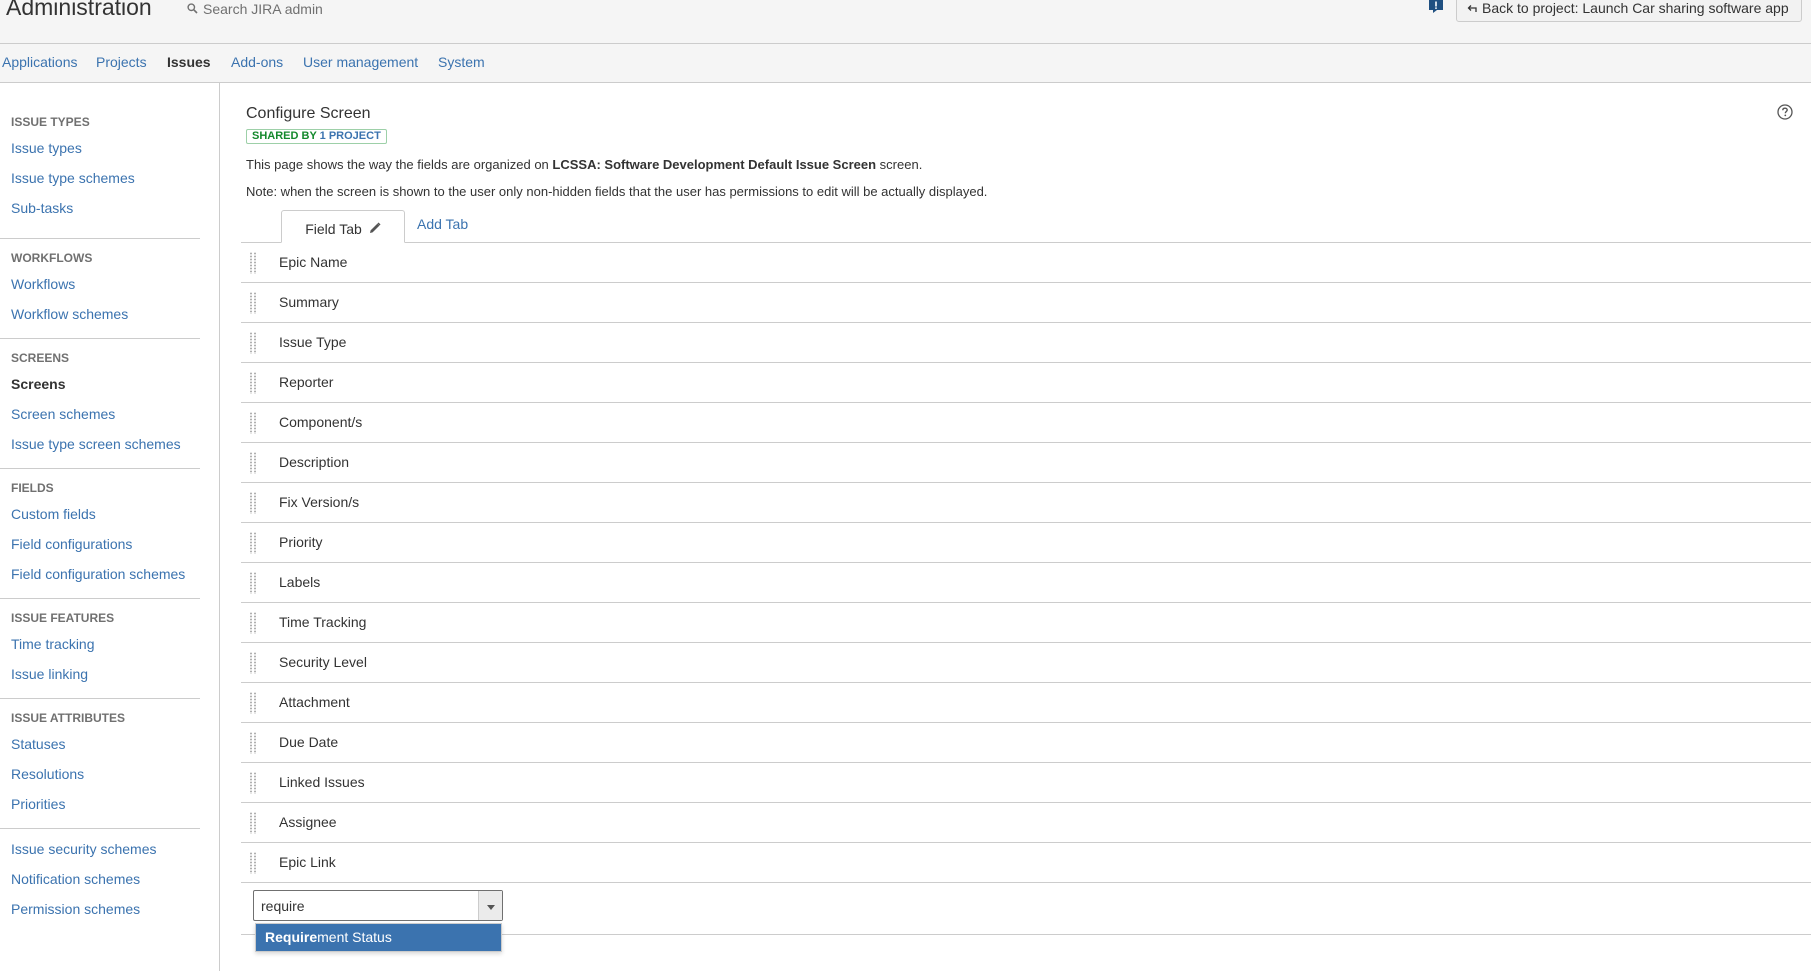  What do you see at coordinates (63, 414) in the screenshot?
I see `sidebar-item-screen-schemes: Screen schemes` at bounding box center [63, 414].